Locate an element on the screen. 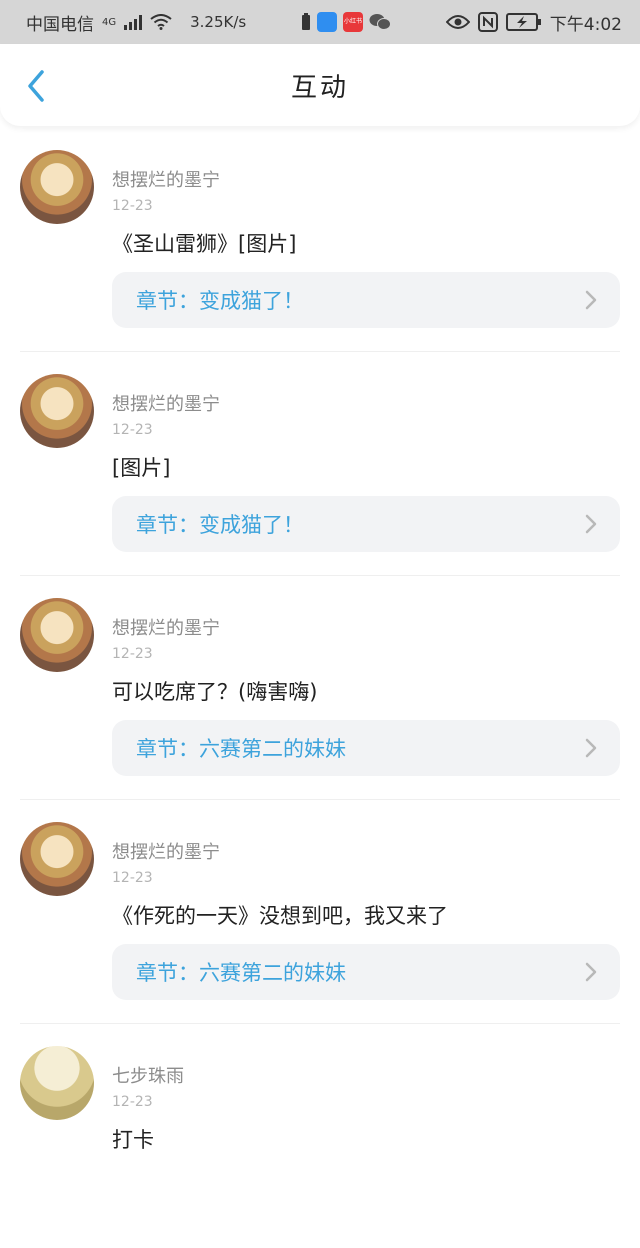 The width and height of the screenshot is (640, 1248). comment-text: [图片] is located at coordinates (141, 467).